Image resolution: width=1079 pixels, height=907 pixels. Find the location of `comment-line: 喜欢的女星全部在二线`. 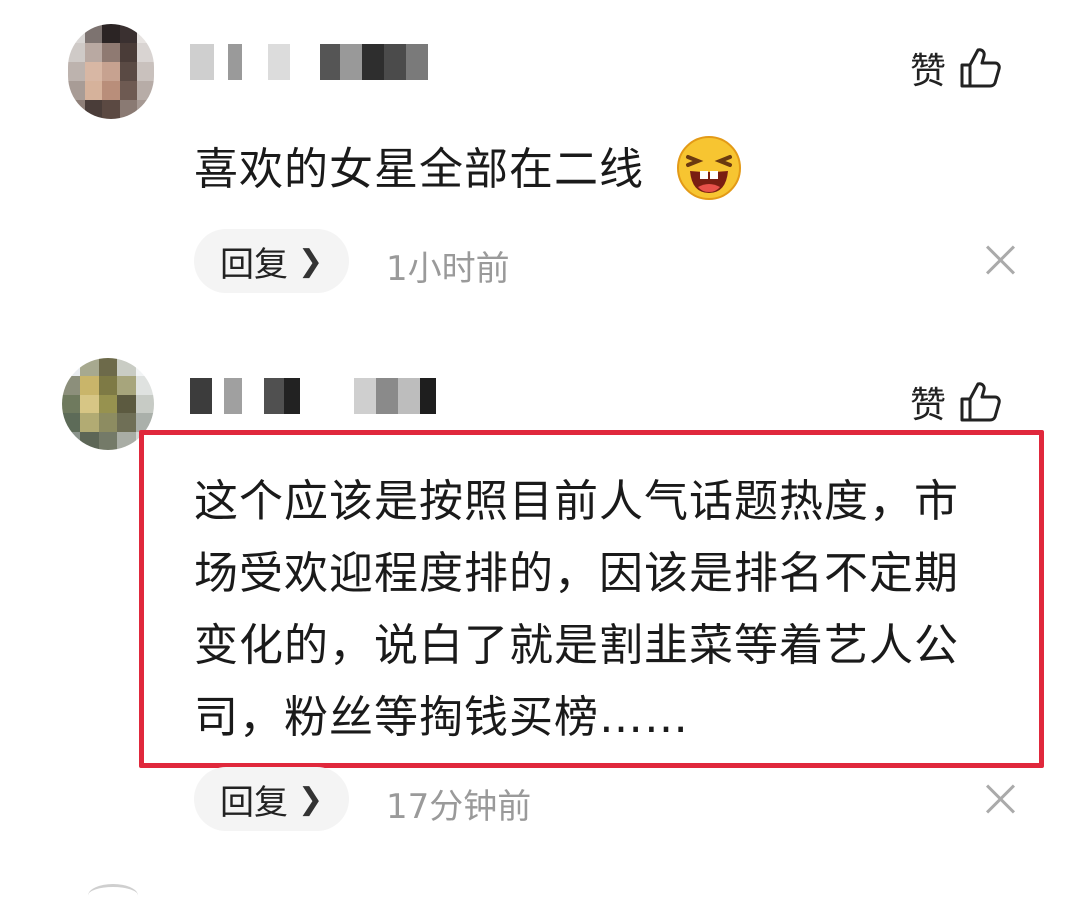

comment-line: 喜欢的女星全部在二线 is located at coordinates (419, 169).